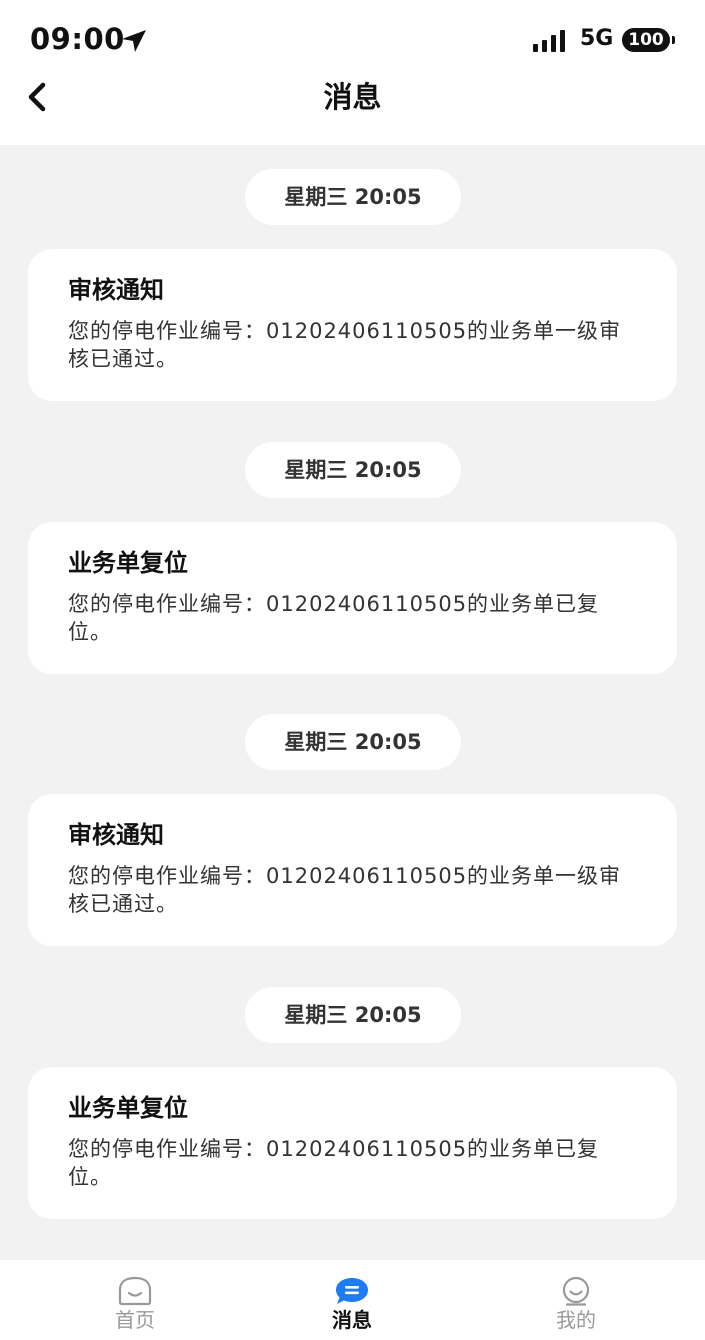 Image resolution: width=705 pixels, height=1340 pixels. What do you see at coordinates (646, 40) in the screenshot?
I see `battery-icon: 100` at bounding box center [646, 40].